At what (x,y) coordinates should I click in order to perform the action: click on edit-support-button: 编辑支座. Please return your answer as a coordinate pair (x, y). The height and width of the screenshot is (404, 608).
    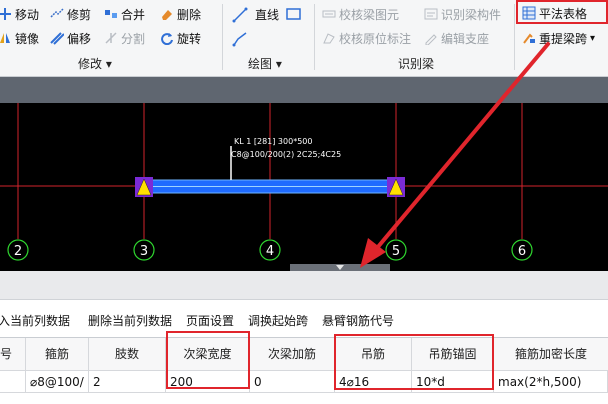
    Looking at the image, I should click on (456, 38).